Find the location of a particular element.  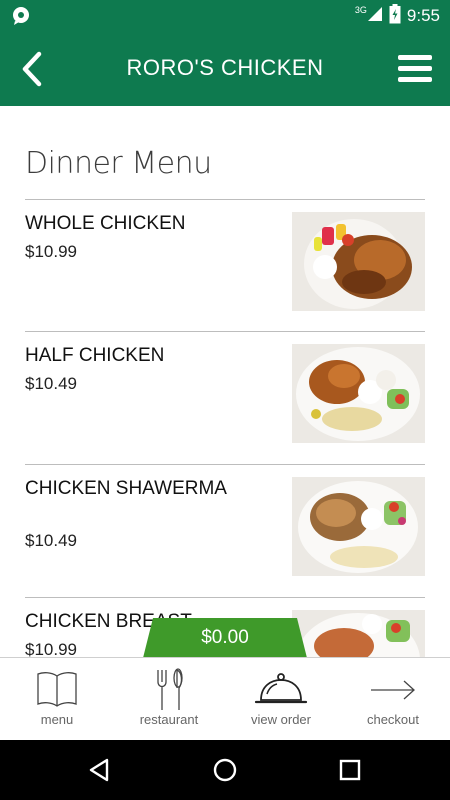

home-circle-icon is located at coordinates (225, 770).